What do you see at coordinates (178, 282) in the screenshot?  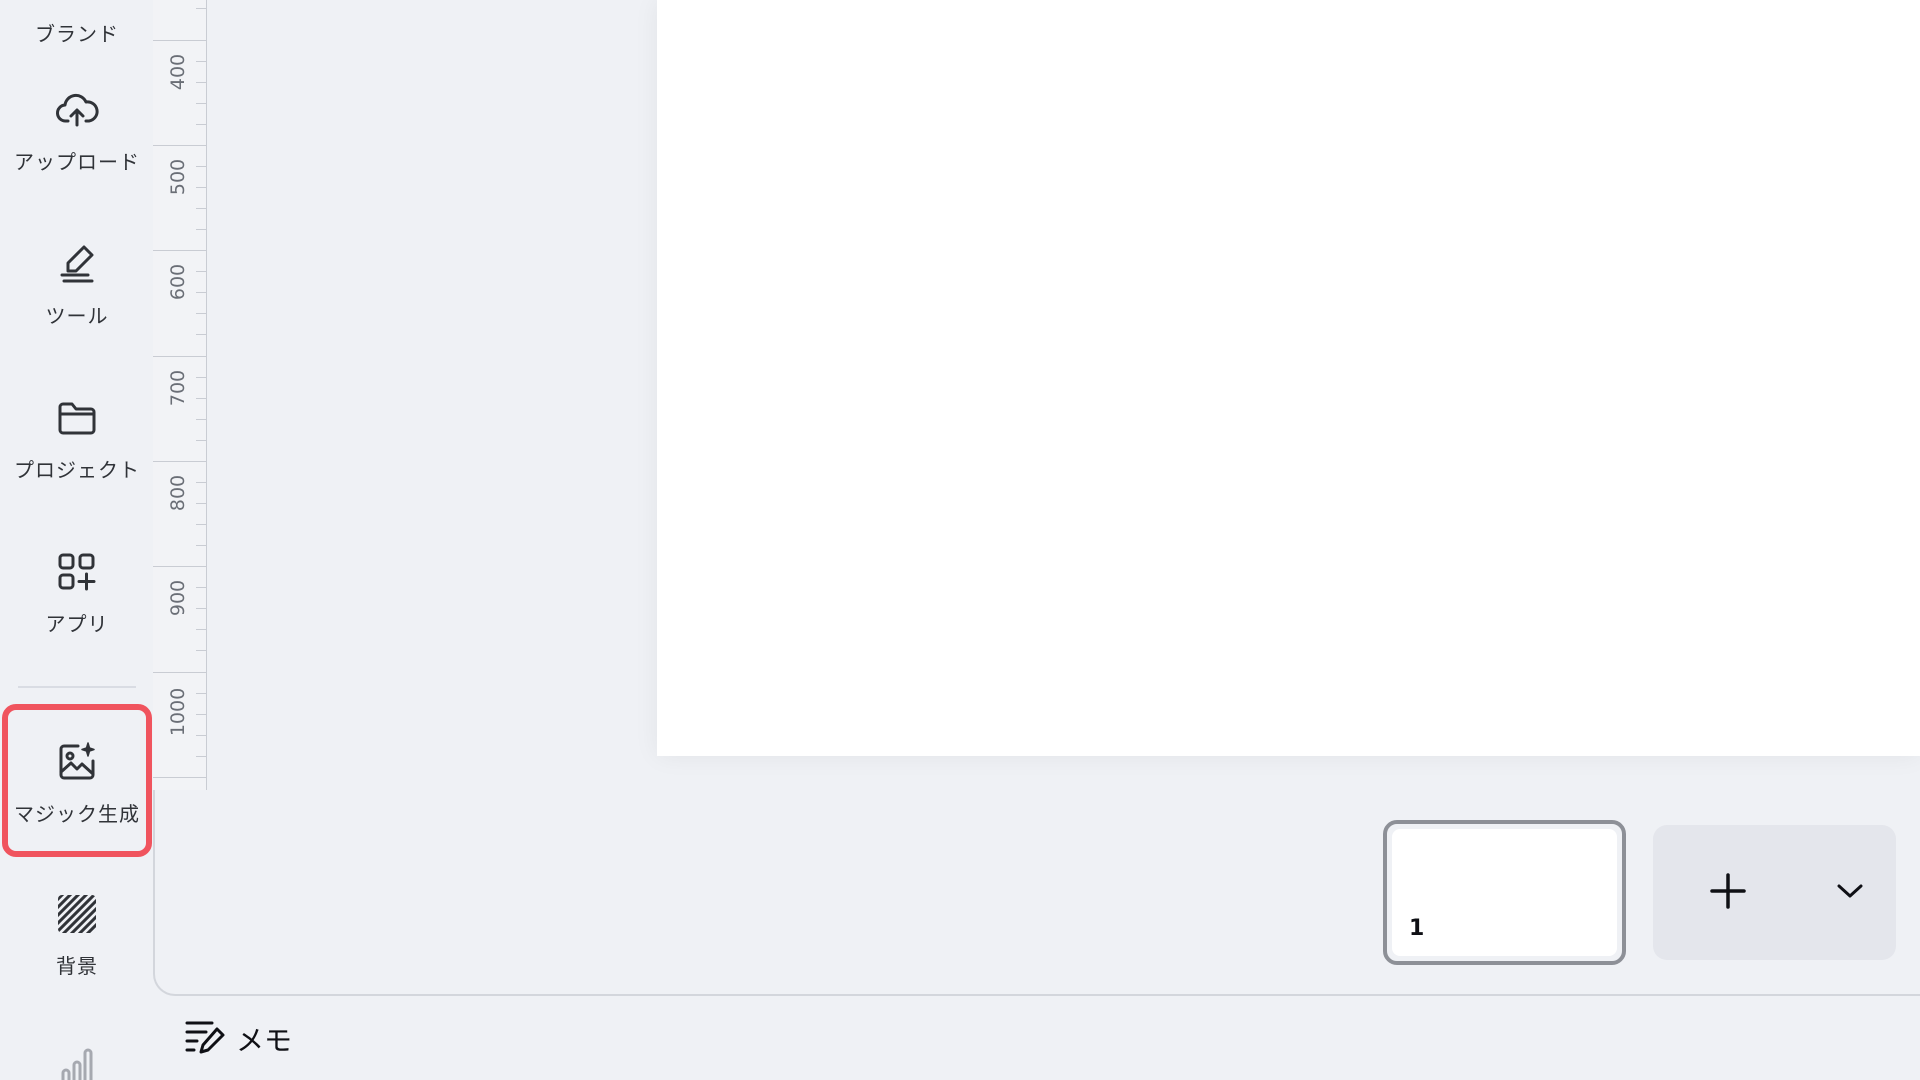 I see `ruler-label: 600` at bounding box center [178, 282].